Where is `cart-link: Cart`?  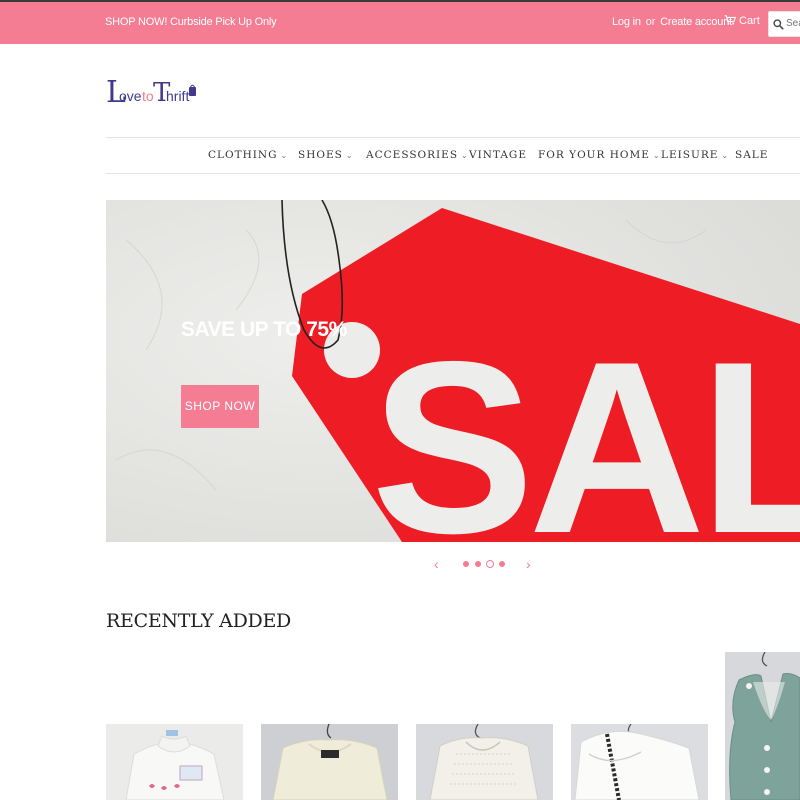 cart-link: Cart is located at coordinates (742, 21).